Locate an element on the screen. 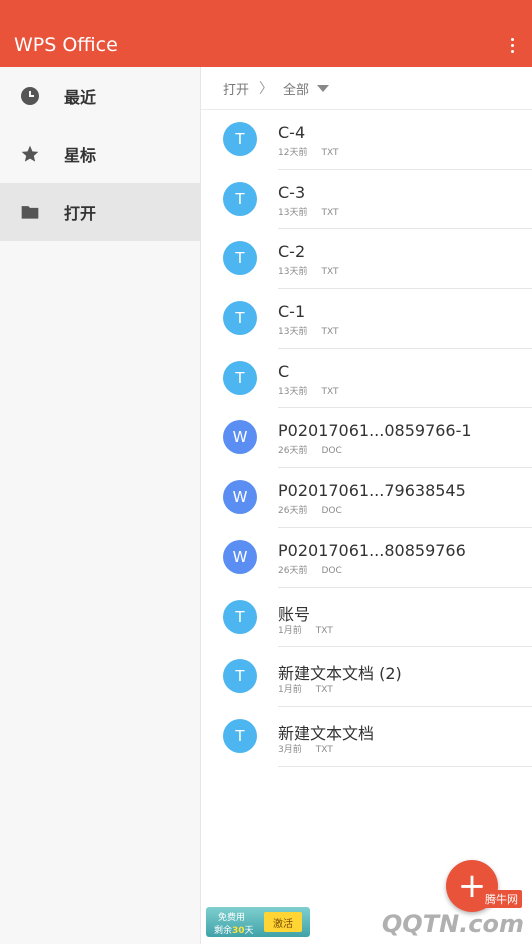 The width and height of the screenshot is (532, 944). watermark-logo: 腾牛网 QQTN.com is located at coordinates (452, 914).